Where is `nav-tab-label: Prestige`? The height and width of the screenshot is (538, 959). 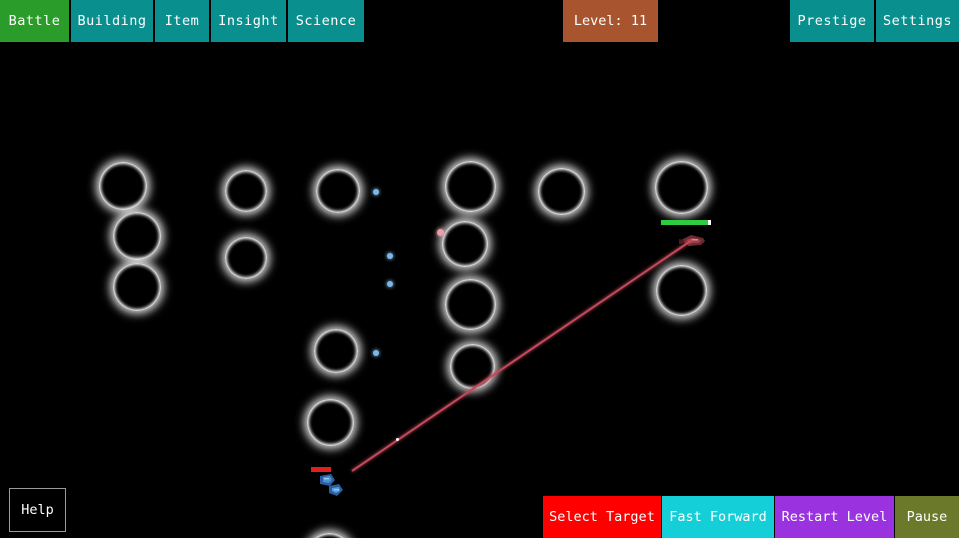 nav-tab-label: Prestige is located at coordinates (832, 21).